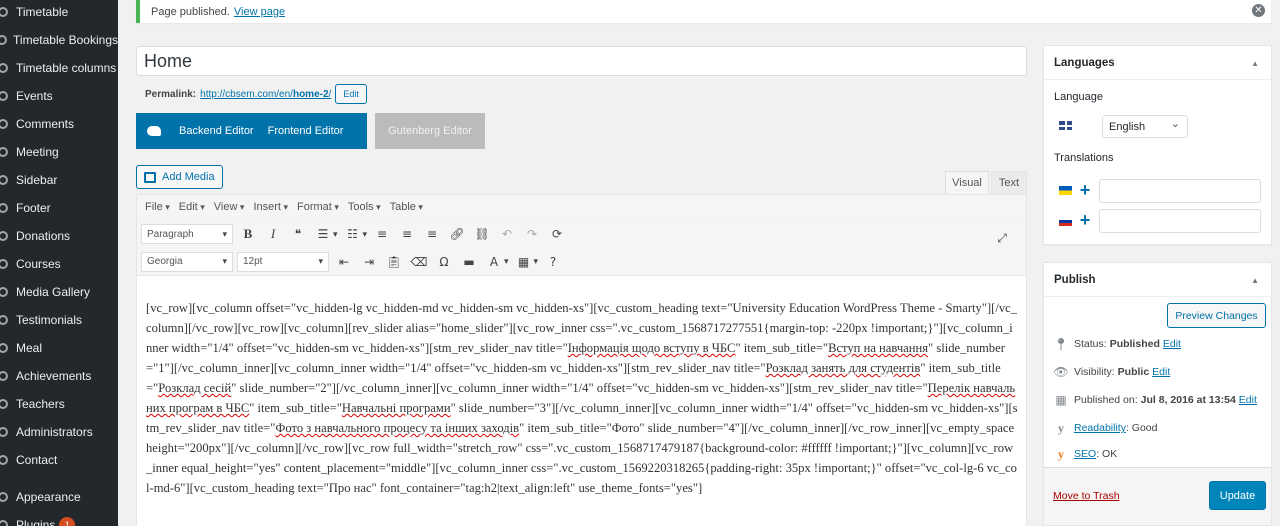 This screenshot has width=1280, height=526. Describe the element at coordinates (259, 12) in the screenshot. I see `view-page-link: View page` at that location.